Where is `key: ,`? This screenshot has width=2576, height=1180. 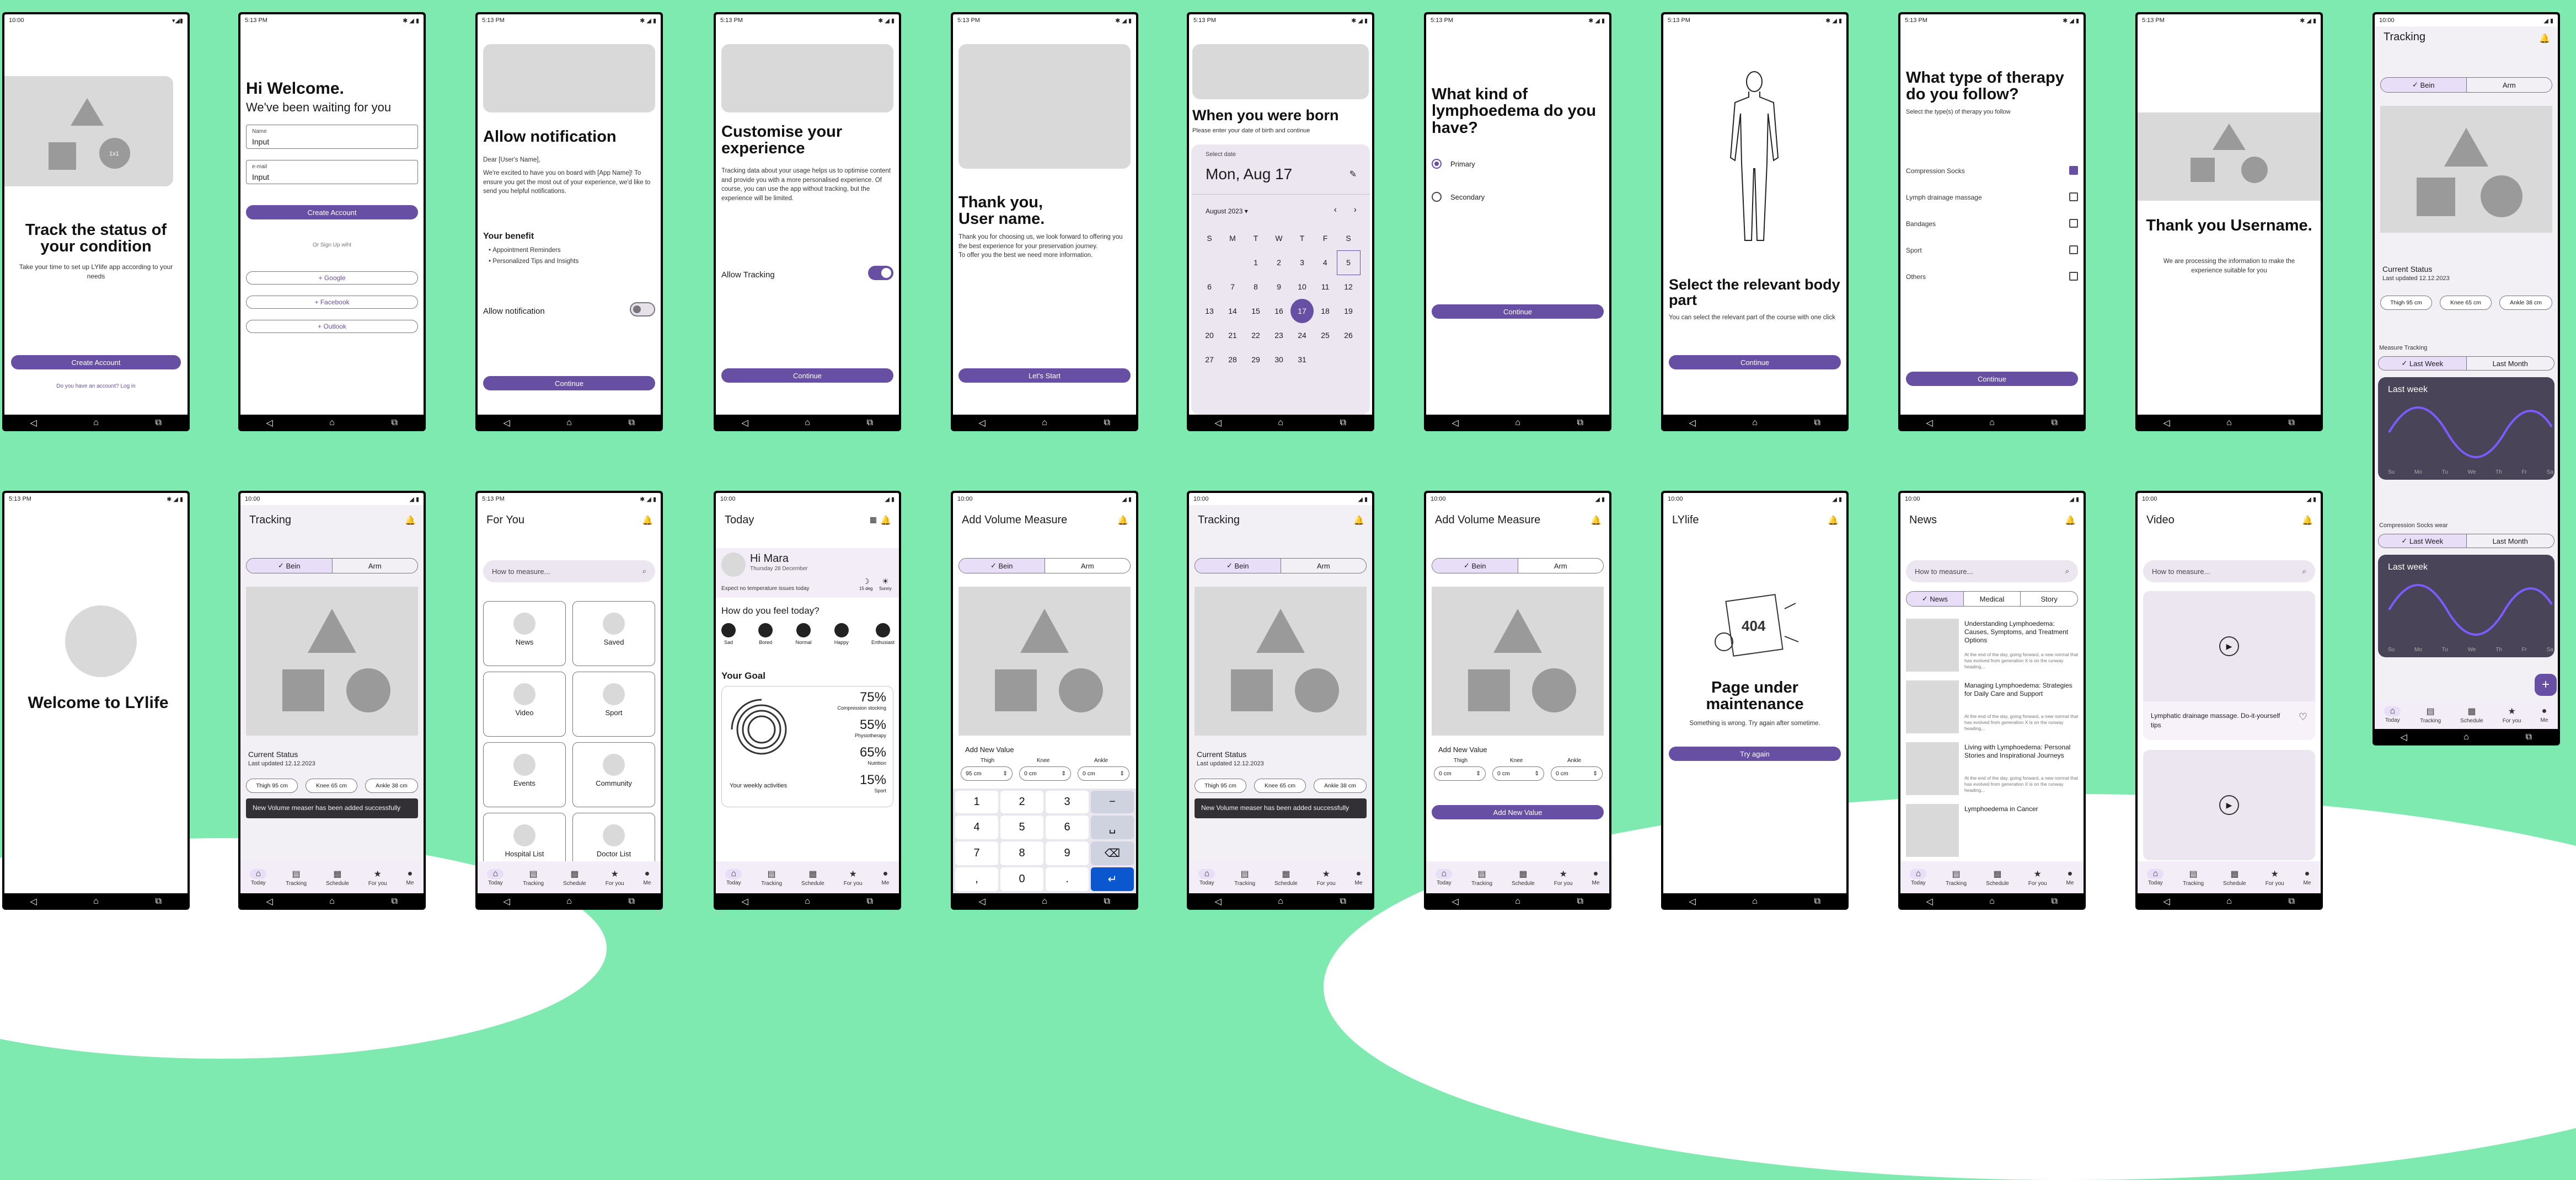 key: , is located at coordinates (976, 879).